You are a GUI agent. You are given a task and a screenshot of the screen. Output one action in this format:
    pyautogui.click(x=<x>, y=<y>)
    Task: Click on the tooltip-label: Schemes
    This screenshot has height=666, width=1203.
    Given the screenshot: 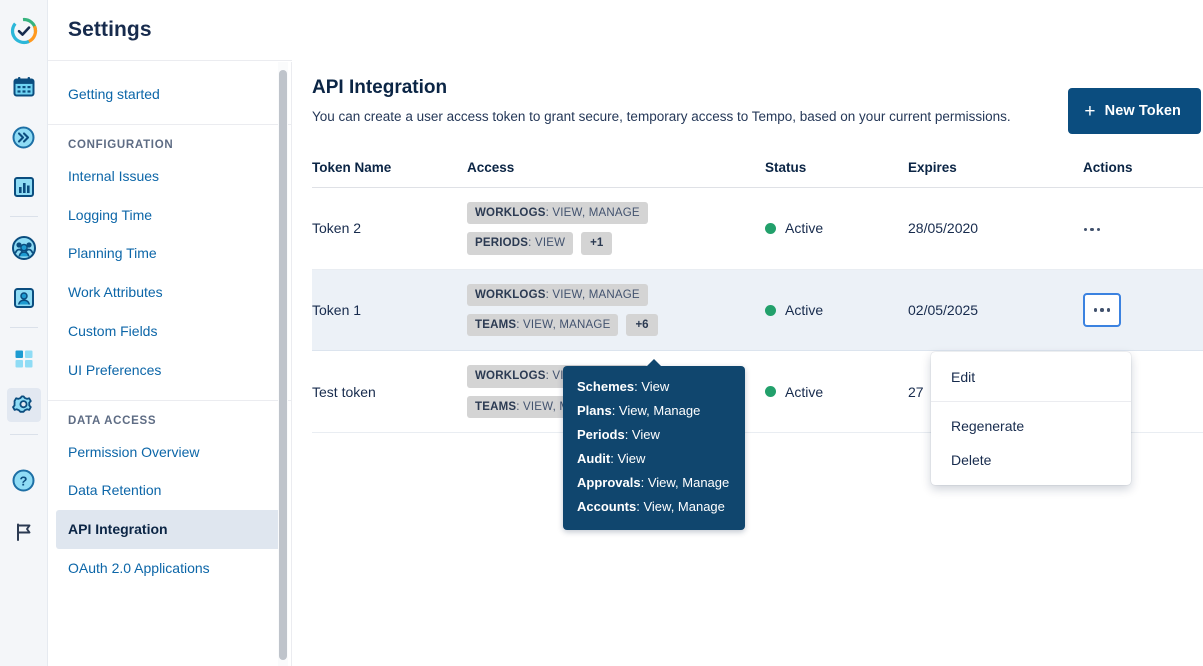 What is the action you would take?
    pyautogui.click(x=606, y=386)
    